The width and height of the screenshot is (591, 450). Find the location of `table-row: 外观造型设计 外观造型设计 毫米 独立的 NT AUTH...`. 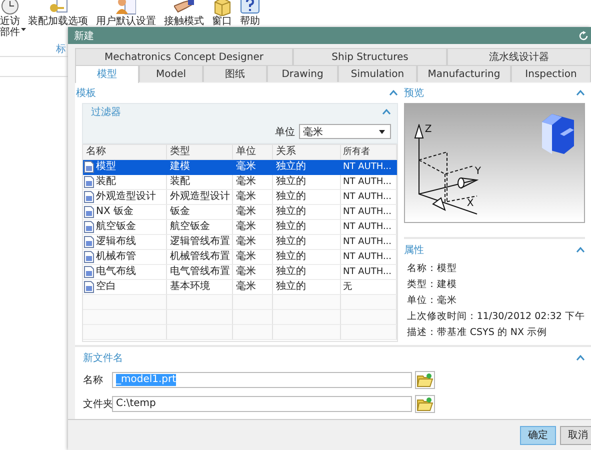

table-row: 外观造型设计 外观造型设计 毫米 独立的 NT AUTH... is located at coordinates (240, 197).